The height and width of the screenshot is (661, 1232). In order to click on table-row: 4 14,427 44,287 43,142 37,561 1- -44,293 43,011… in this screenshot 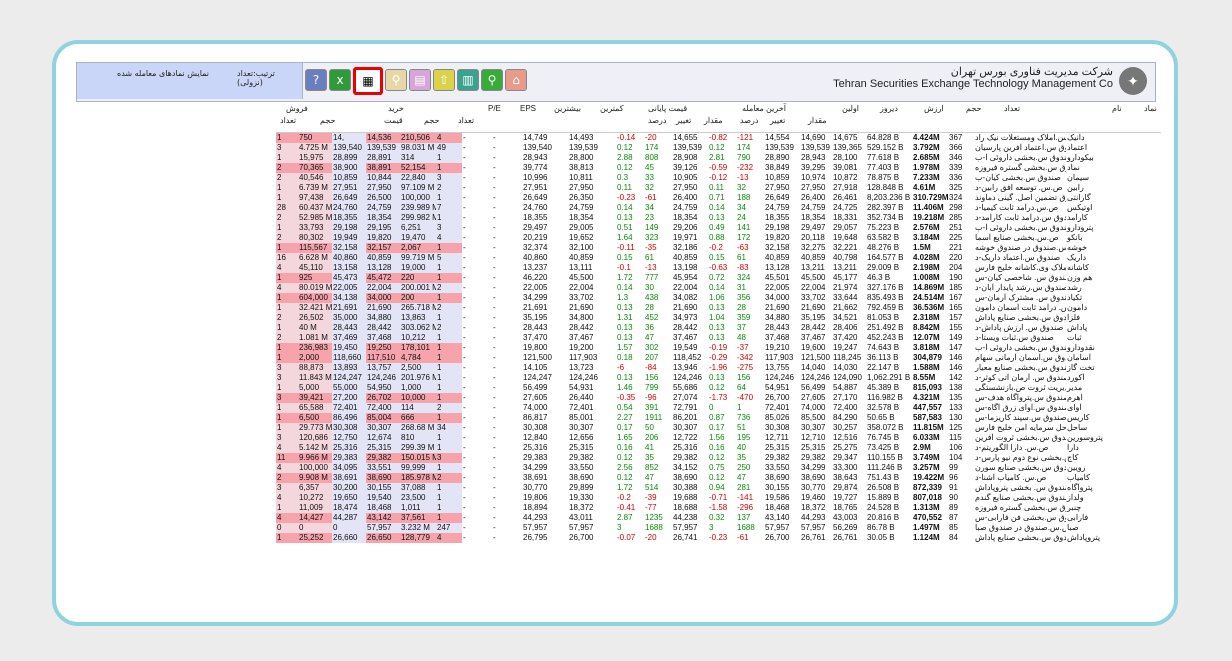, I will do `click(718, 518)`.